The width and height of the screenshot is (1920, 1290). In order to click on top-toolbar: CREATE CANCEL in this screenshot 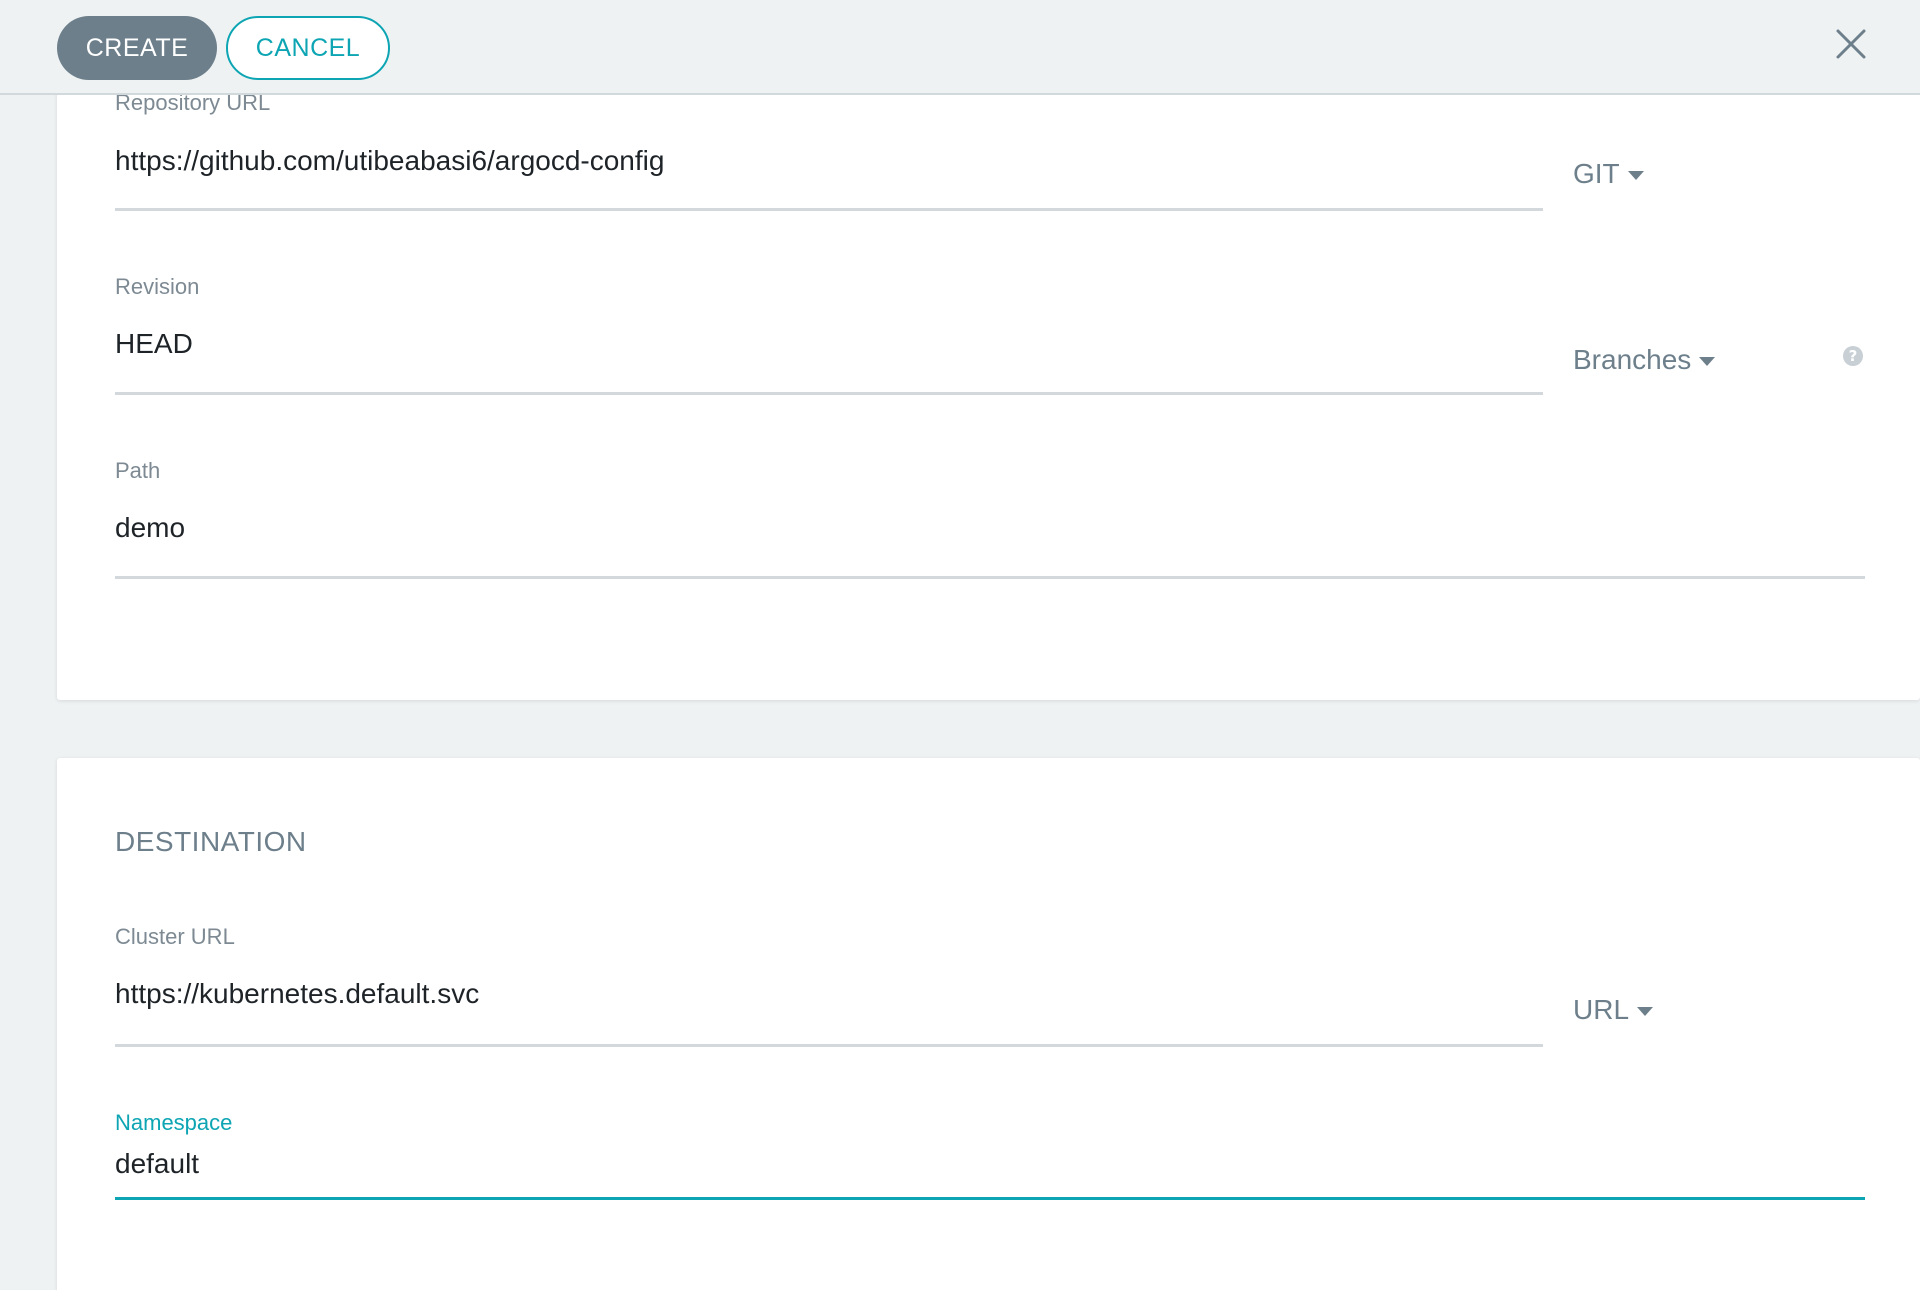, I will do `click(960, 47)`.